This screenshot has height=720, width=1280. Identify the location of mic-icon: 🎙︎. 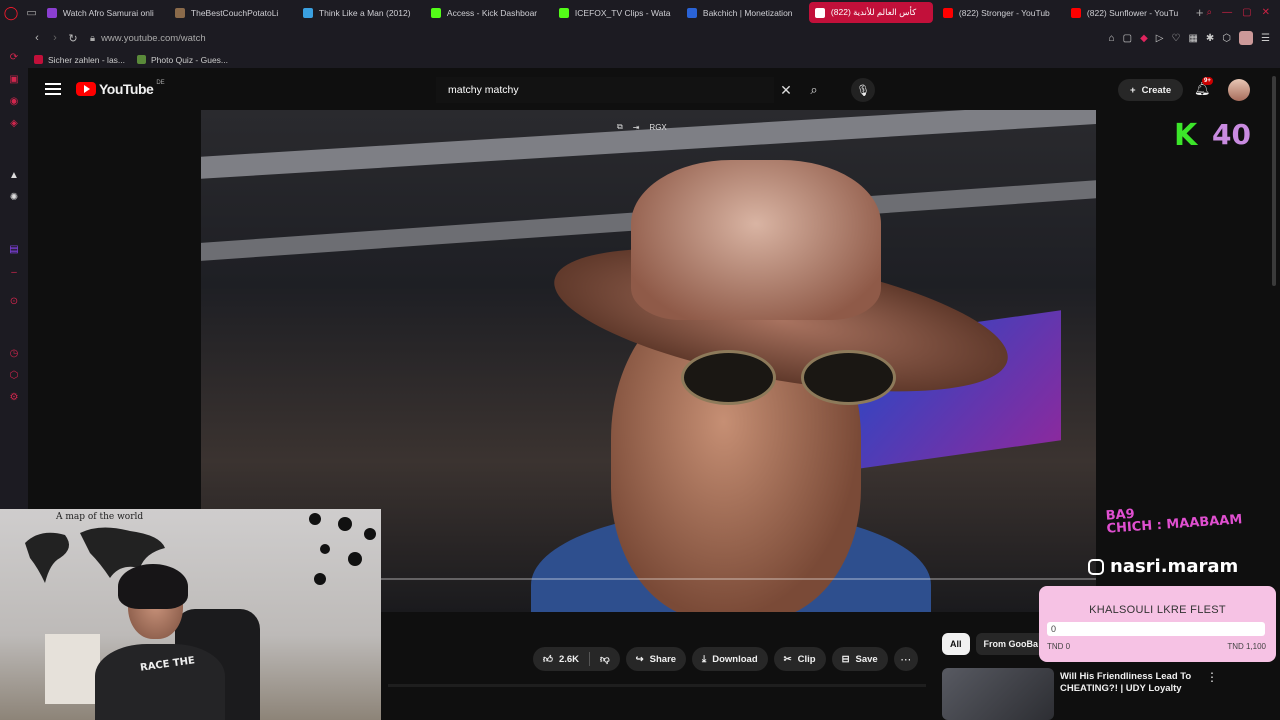
(863, 90).